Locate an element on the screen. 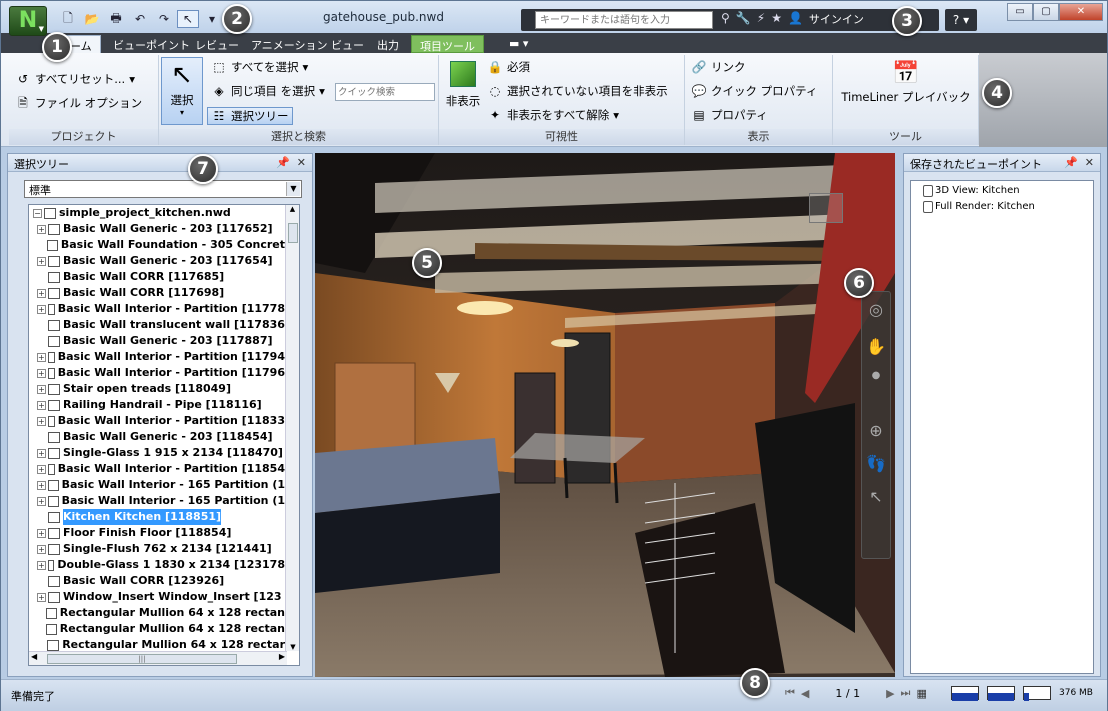 Image resolution: width=1108 pixels, height=711 pixels. tree-item: Basic Wall Foundation - 305 Concret is located at coordinates (157, 245).